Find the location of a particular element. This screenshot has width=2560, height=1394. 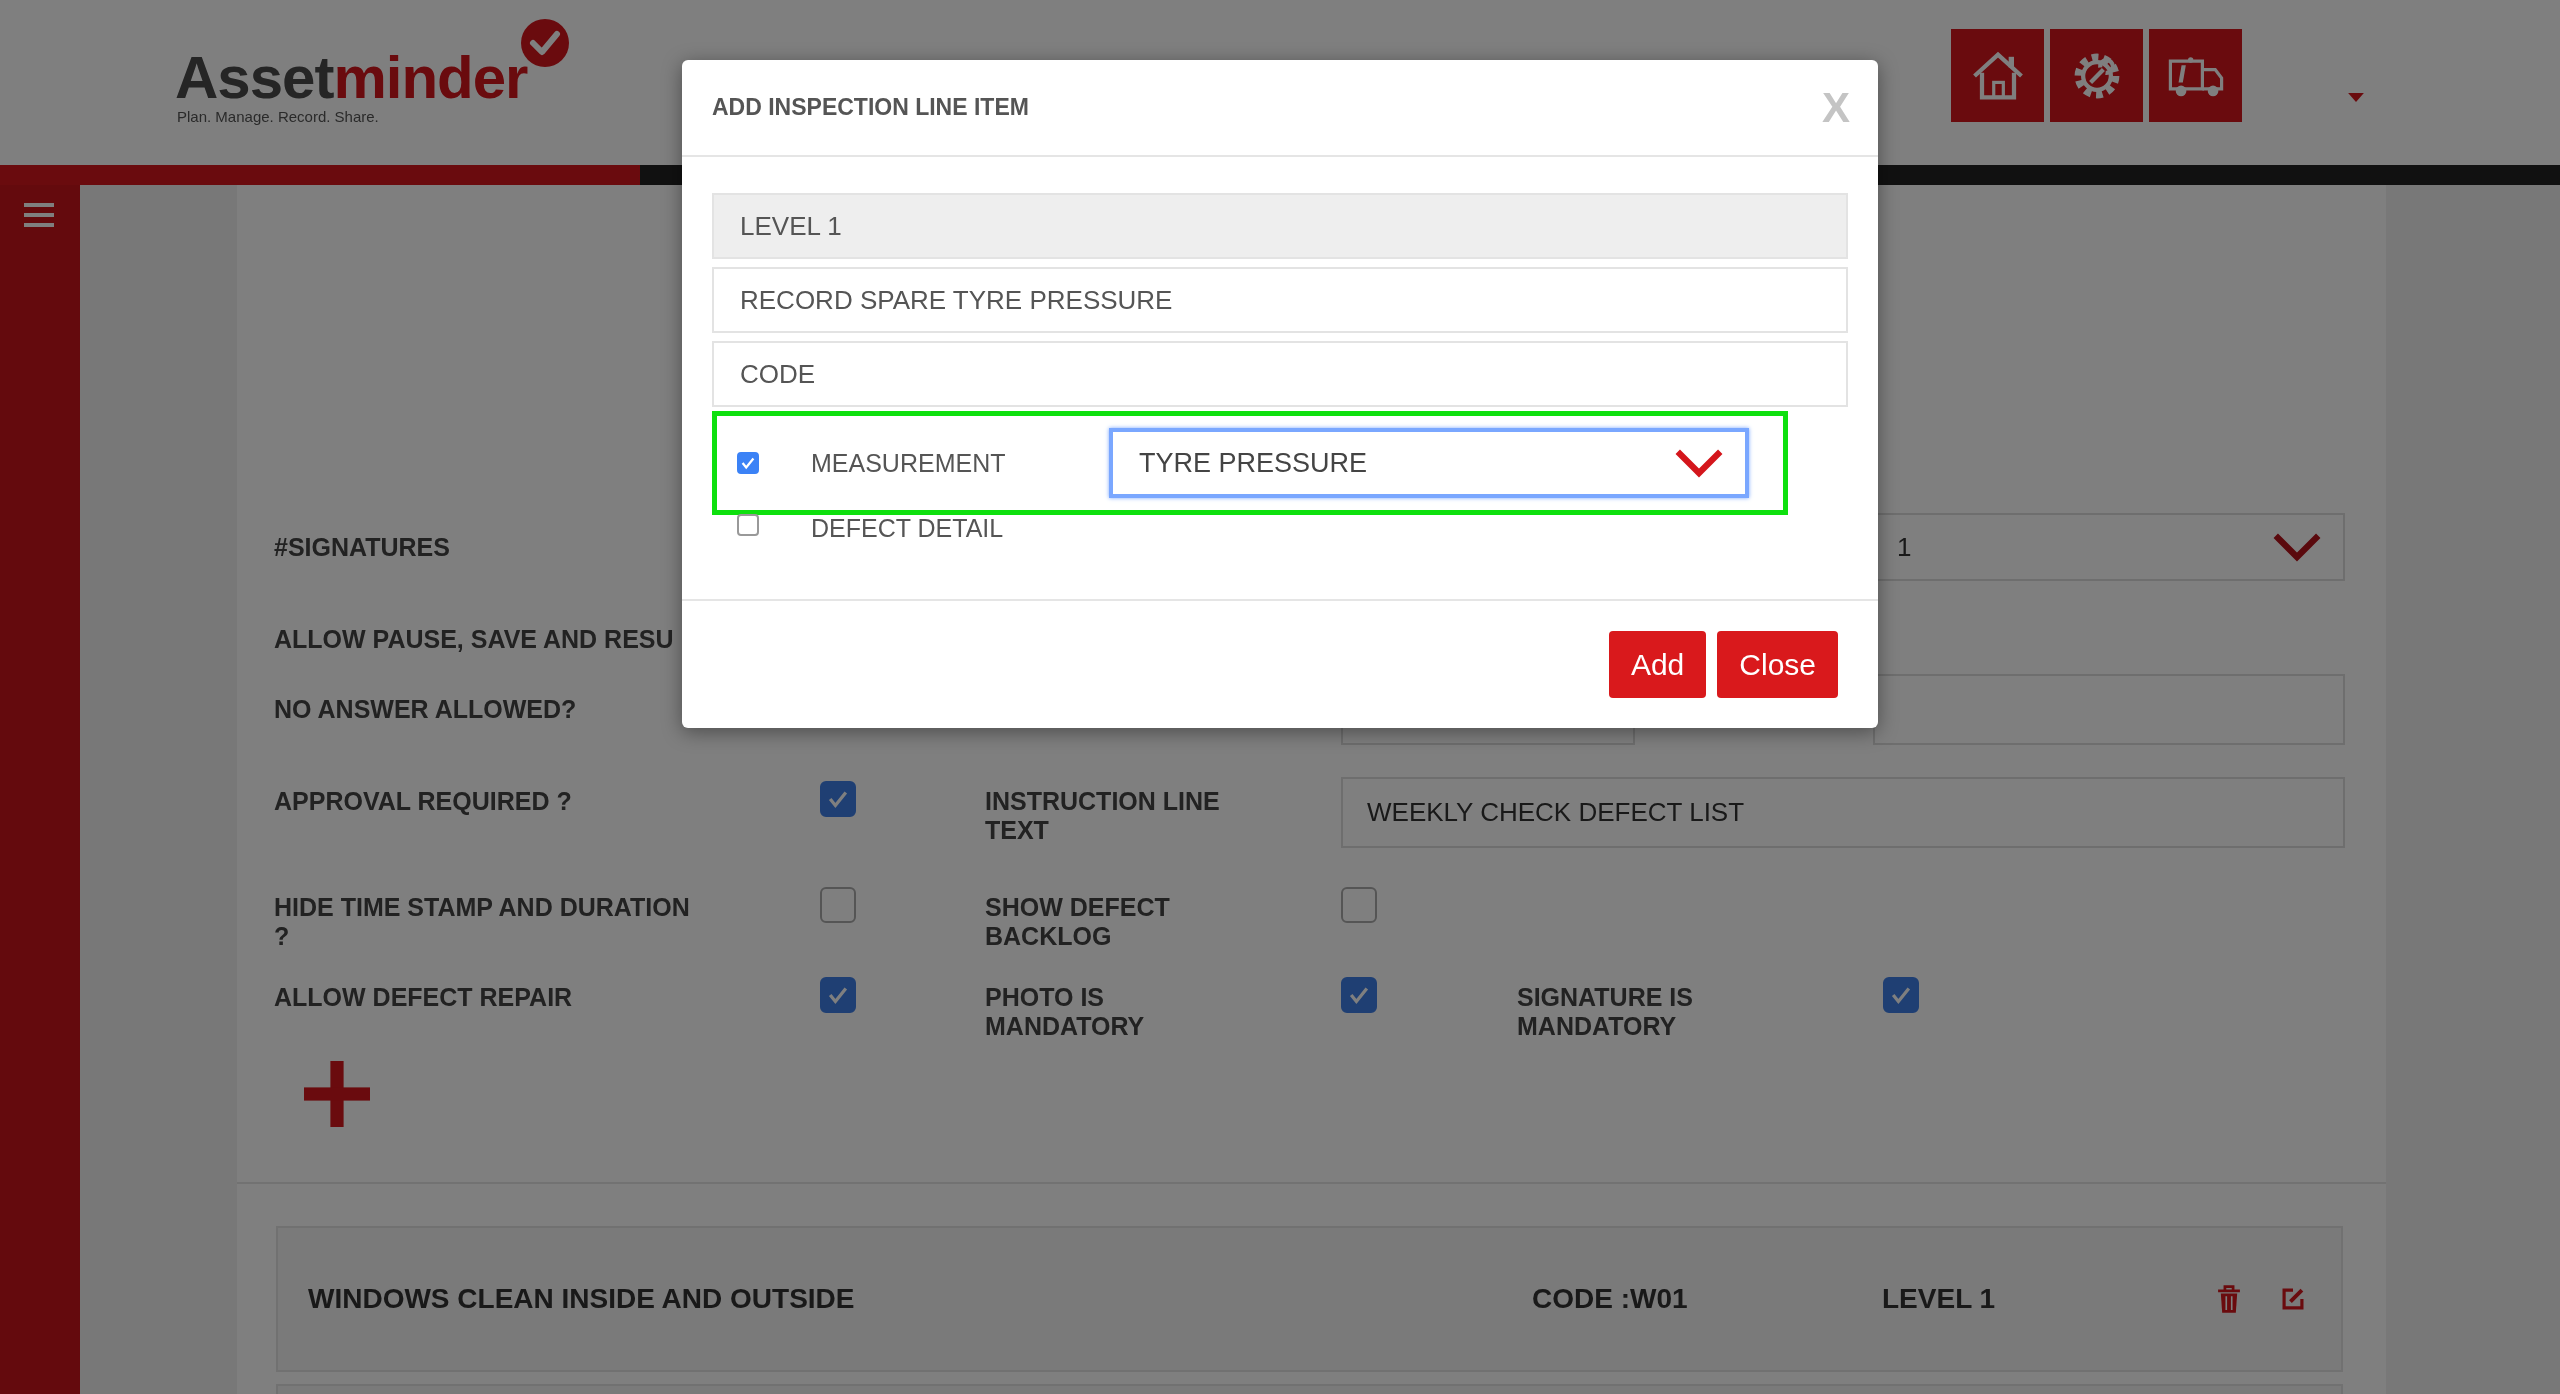

line-item-title: WINDOWS CLEAN INSIDE AND OUTSIDE is located at coordinates (582, 1299).